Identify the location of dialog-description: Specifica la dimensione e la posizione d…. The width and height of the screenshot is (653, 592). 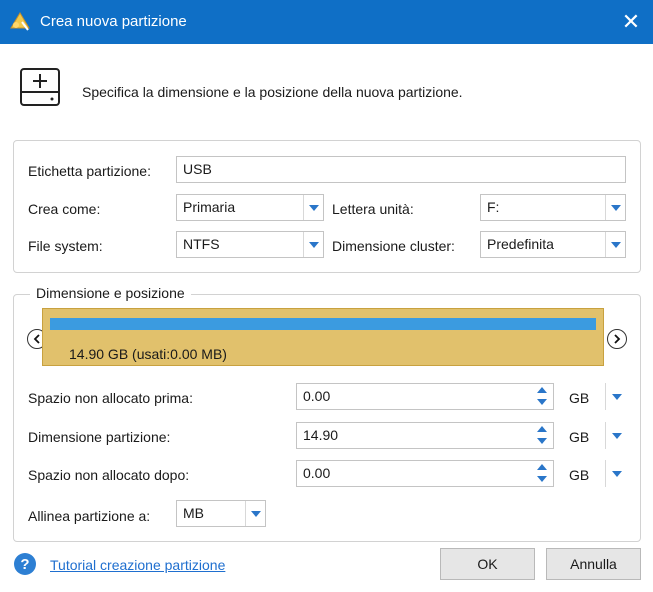
(272, 92).